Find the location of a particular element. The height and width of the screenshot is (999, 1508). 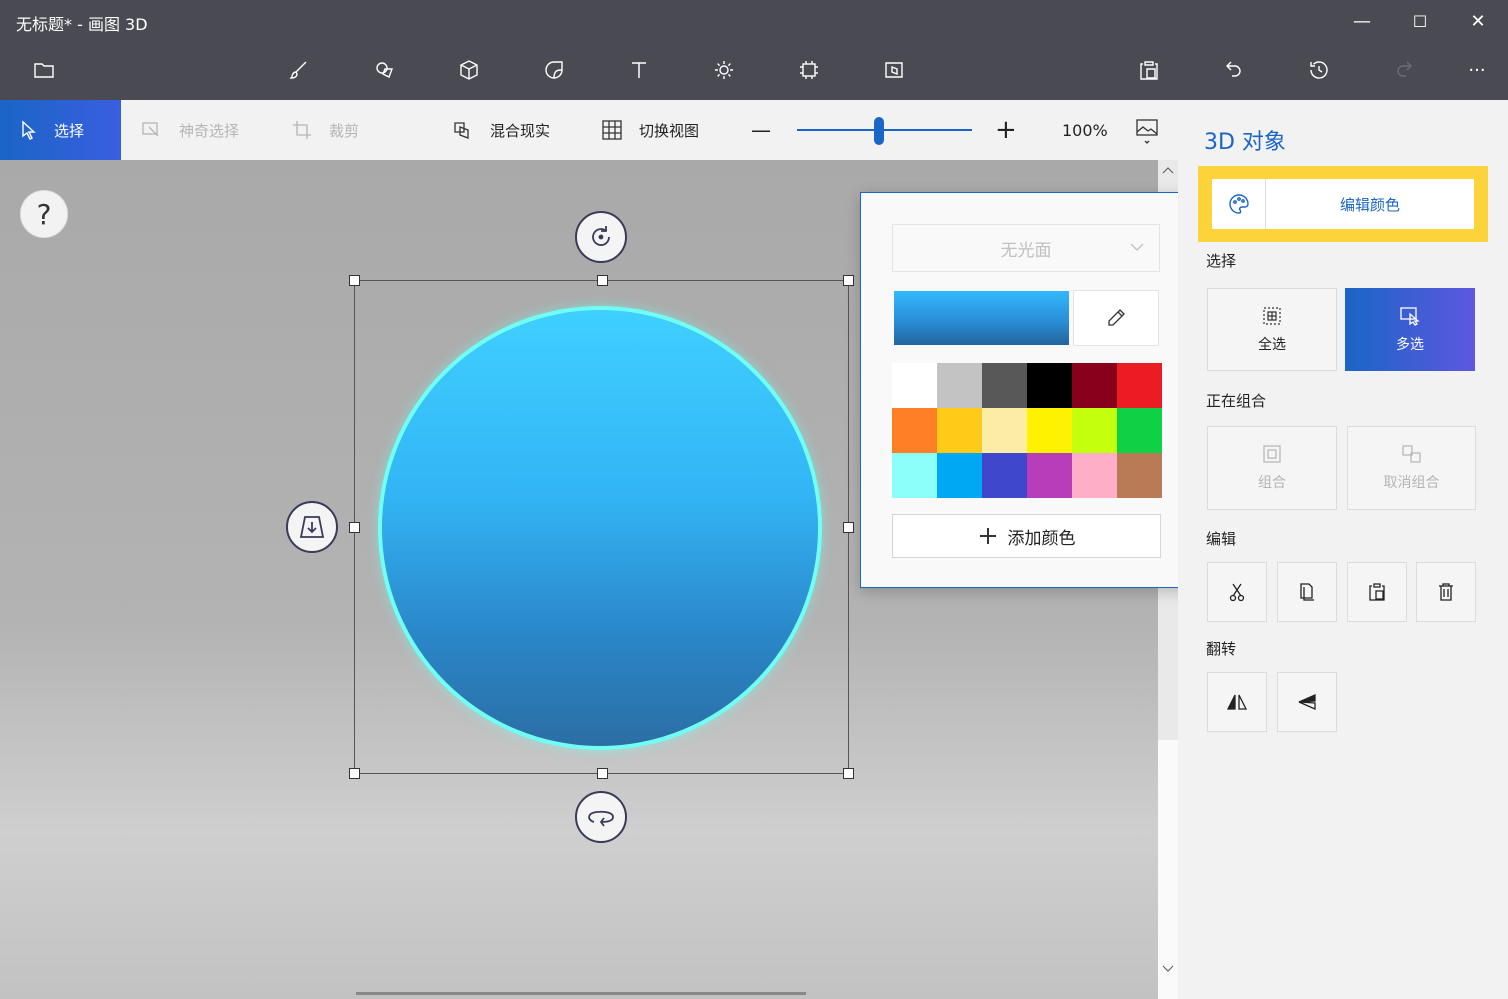

crop-button: 裁剪 is located at coordinates (325, 130).